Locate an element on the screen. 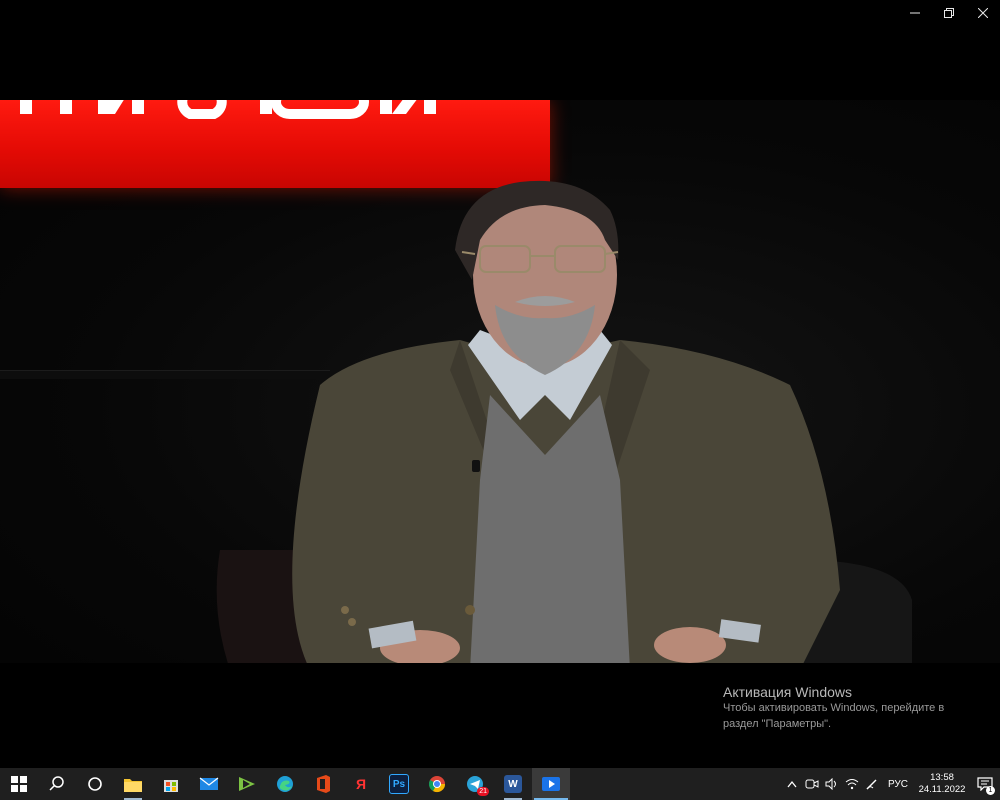 The image size is (1000, 800). chevron-up-icon is located at coordinates (792, 784).